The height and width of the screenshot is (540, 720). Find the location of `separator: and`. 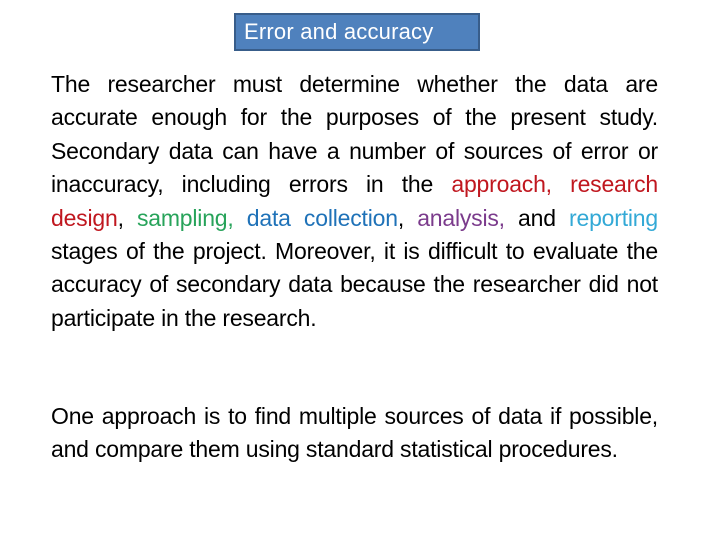

separator: and is located at coordinates (537, 217).